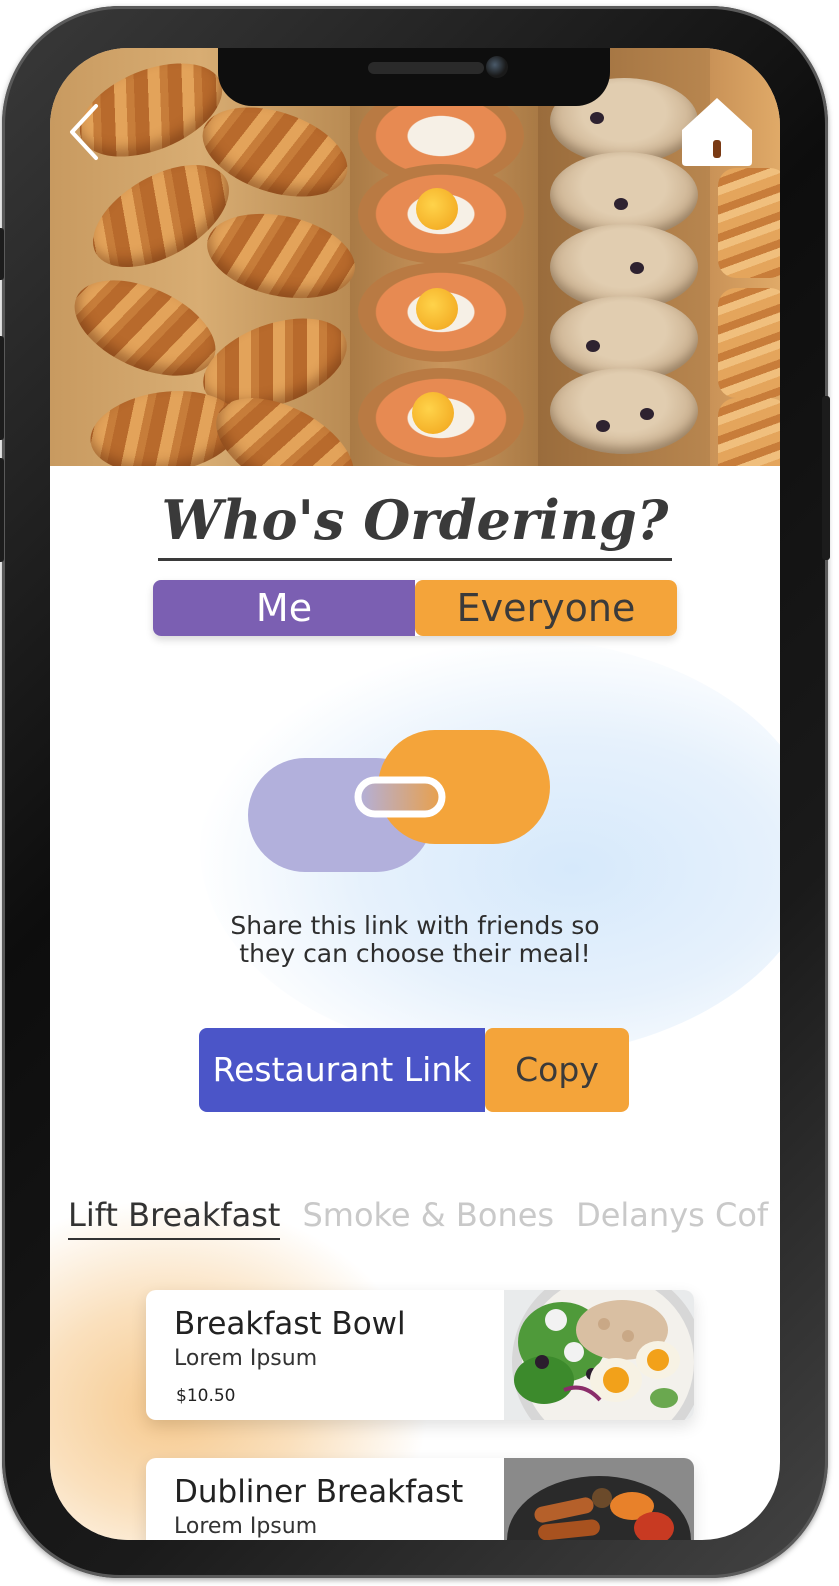  I want to click on tab-smoke-and-bones: Smoke & Bones, so click(428, 1217).